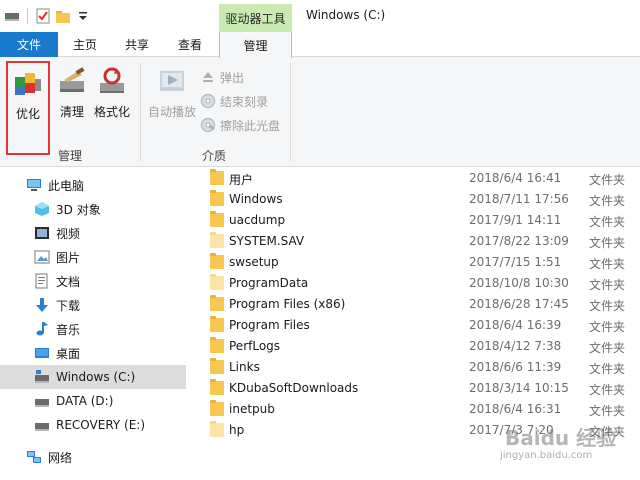 This screenshot has width=640, height=480. I want to click on quick-access-toolbar, so click(49, 16).